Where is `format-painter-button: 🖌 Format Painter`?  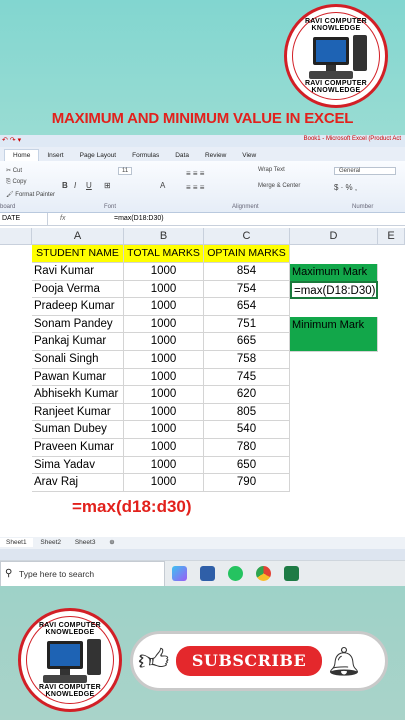
format-painter-button: 🖌 Format Painter is located at coordinates (30, 194).